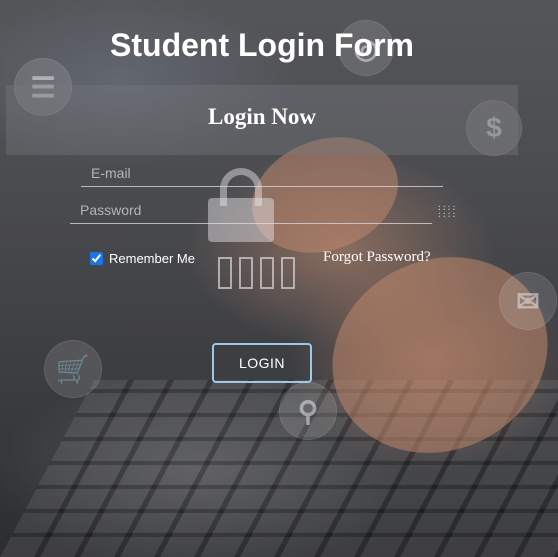  What do you see at coordinates (262, 363) in the screenshot?
I see `login-button: LOGIN` at bounding box center [262, 363].